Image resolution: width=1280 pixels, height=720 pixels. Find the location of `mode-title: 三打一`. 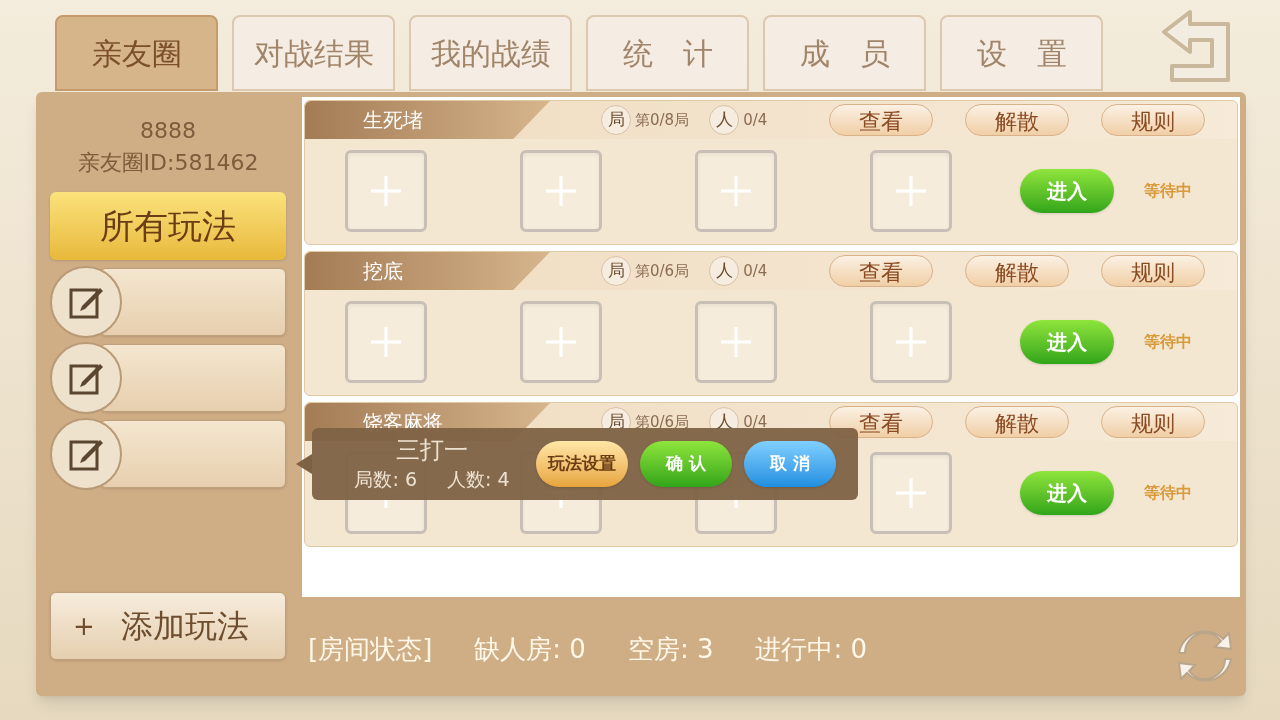

mode-title: 三打一 is located at coordinates (432, 449).